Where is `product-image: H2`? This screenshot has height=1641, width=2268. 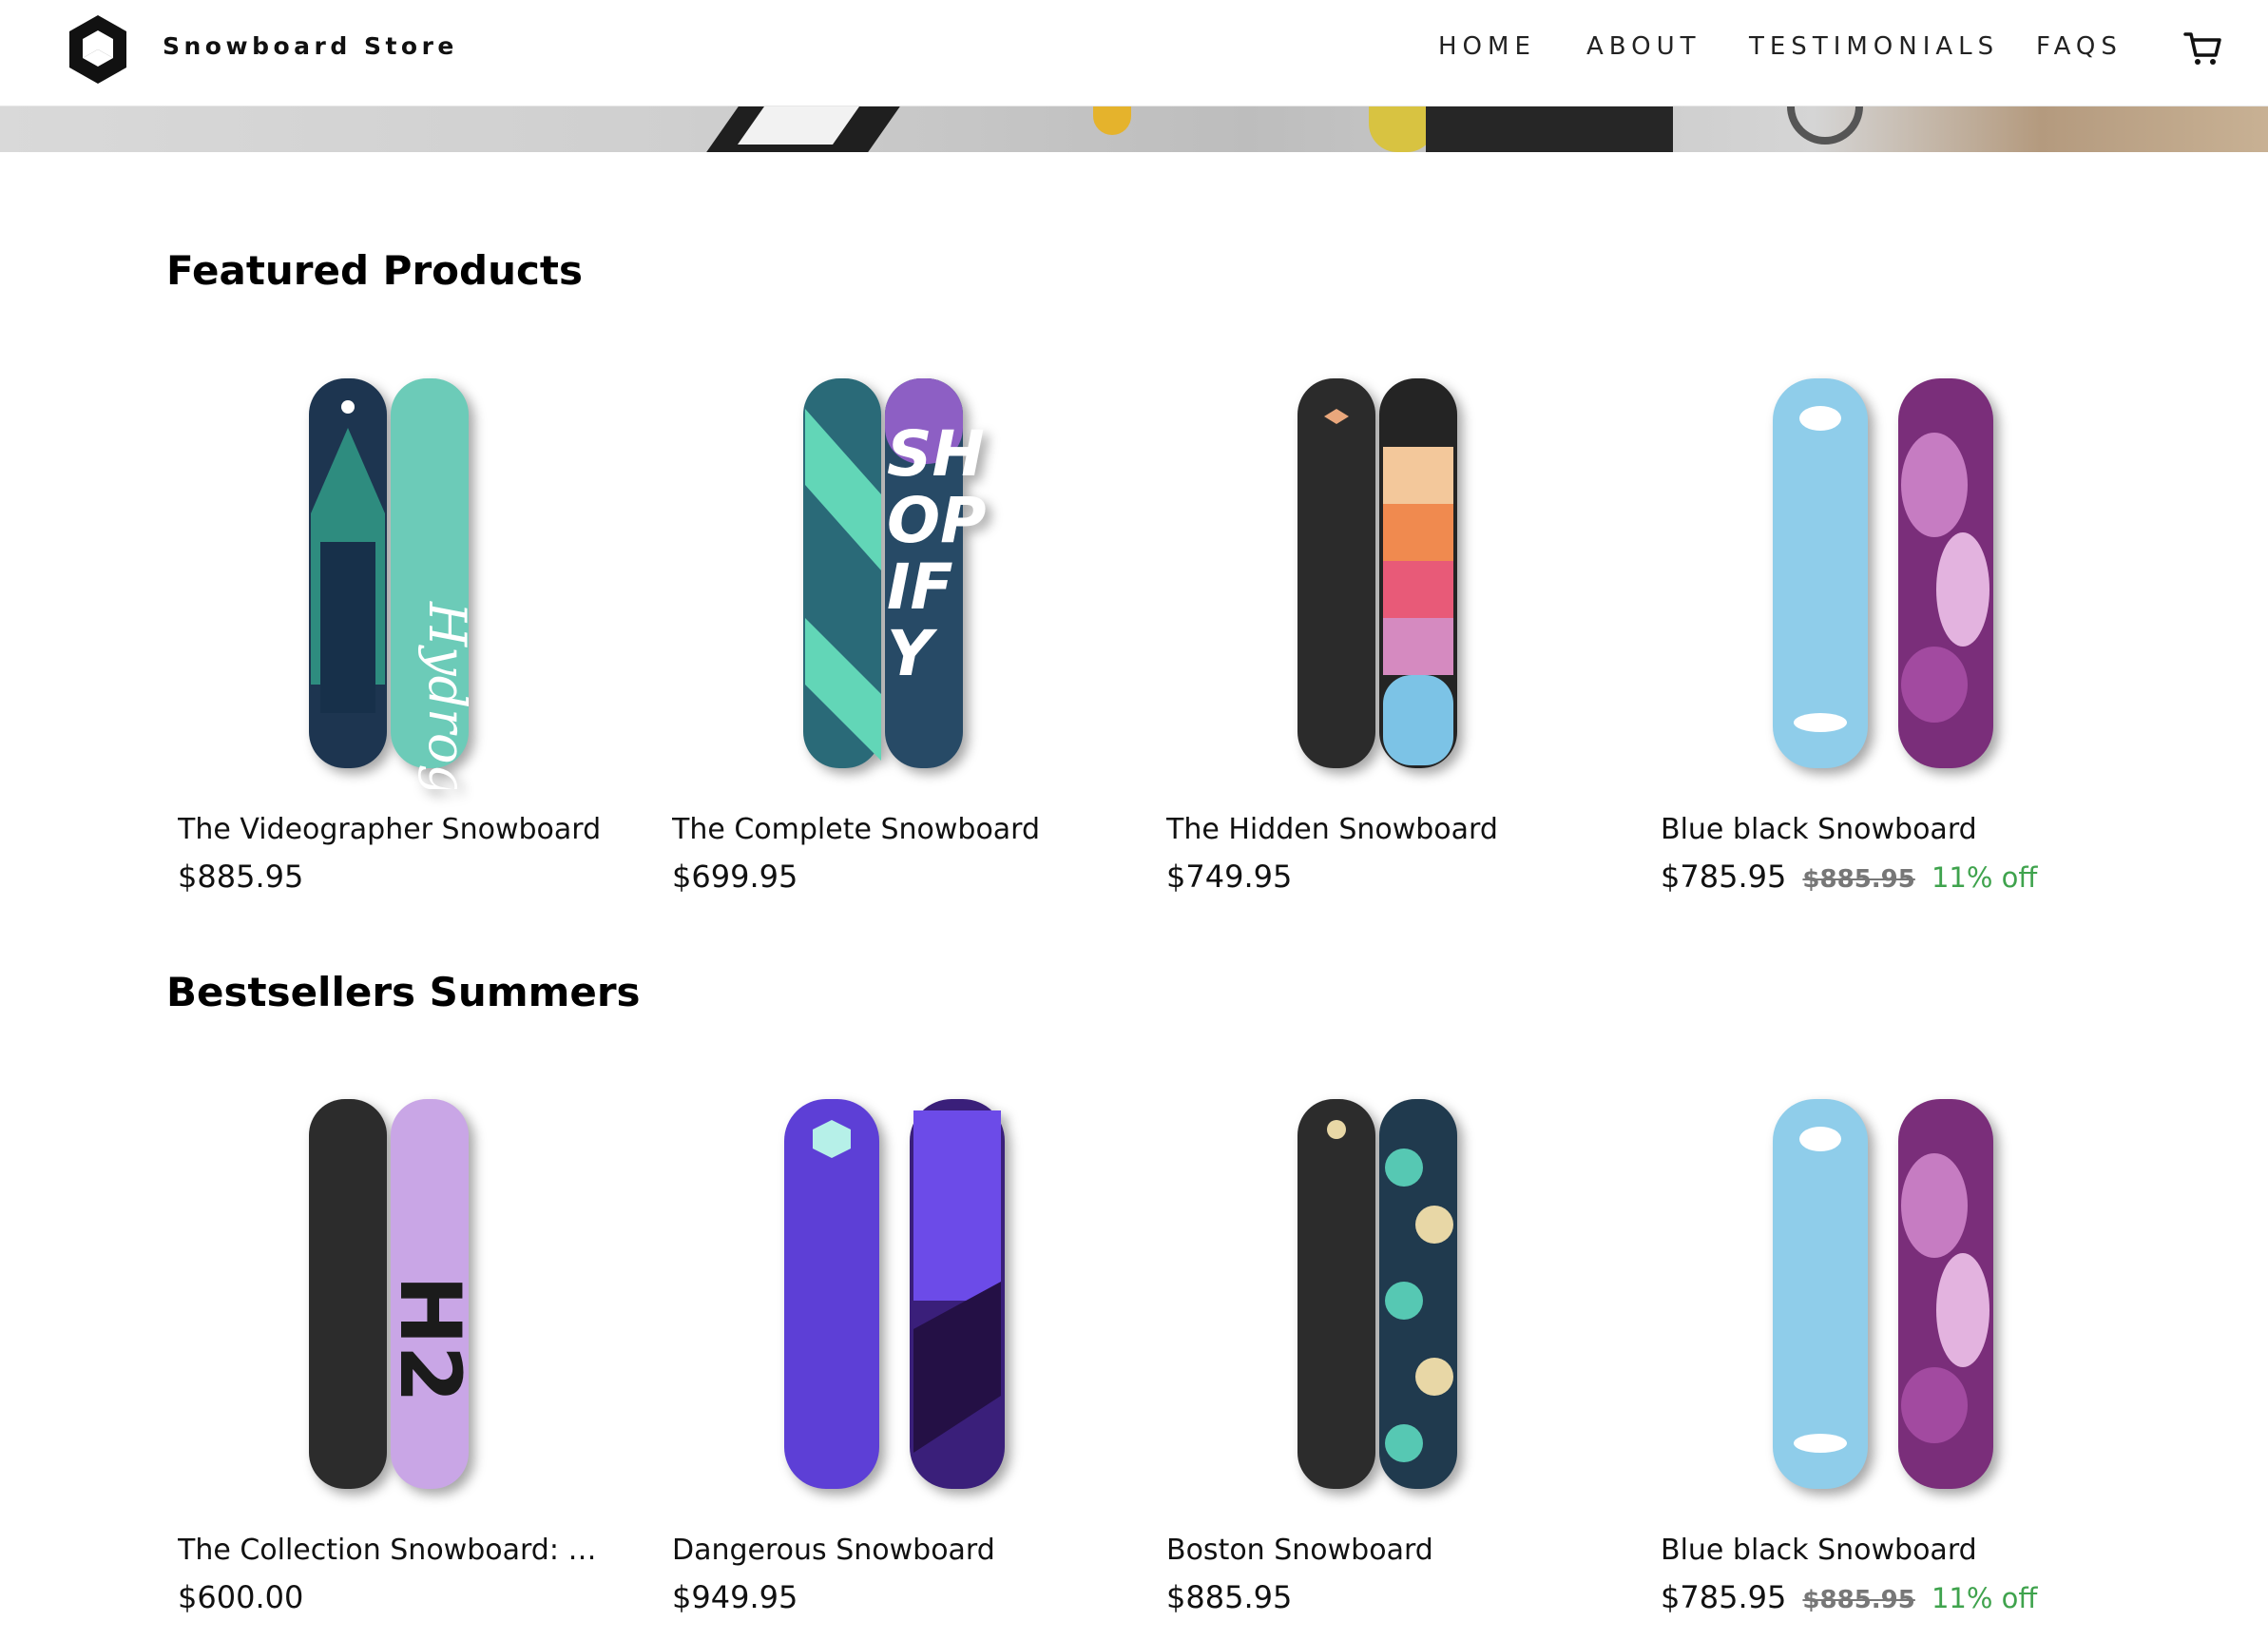 product-image: H2 is located at coordinates (389, 1300).